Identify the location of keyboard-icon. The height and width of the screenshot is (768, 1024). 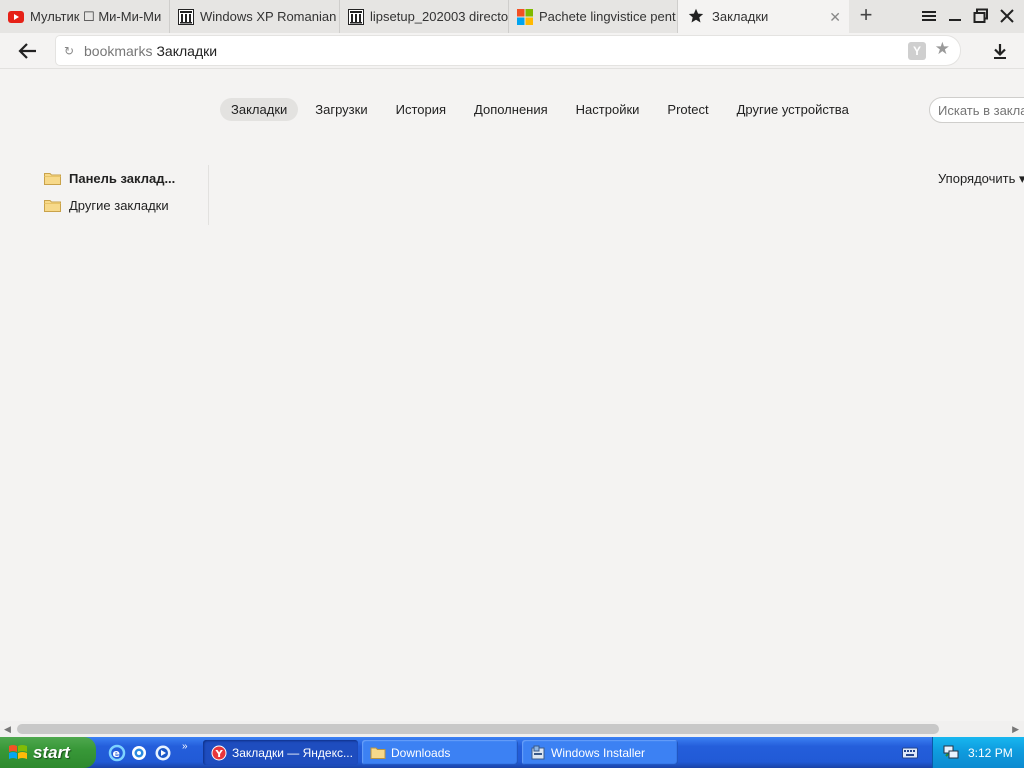
(910, 753).